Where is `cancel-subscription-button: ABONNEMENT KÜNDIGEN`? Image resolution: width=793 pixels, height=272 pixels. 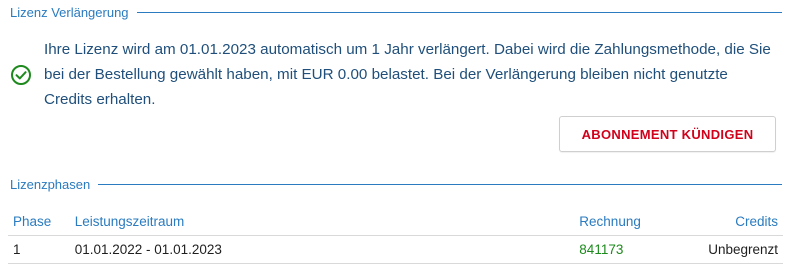 cancel-subscription-button: ABONNEMENT KÜNDIGEN is located at coordinates (667, 134).